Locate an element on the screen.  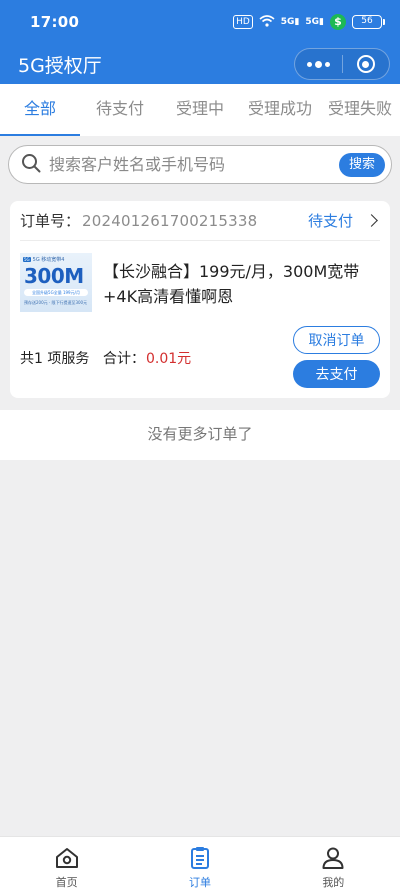
cancel-order-button: 取消订单 is located at coordinates (336, 340).